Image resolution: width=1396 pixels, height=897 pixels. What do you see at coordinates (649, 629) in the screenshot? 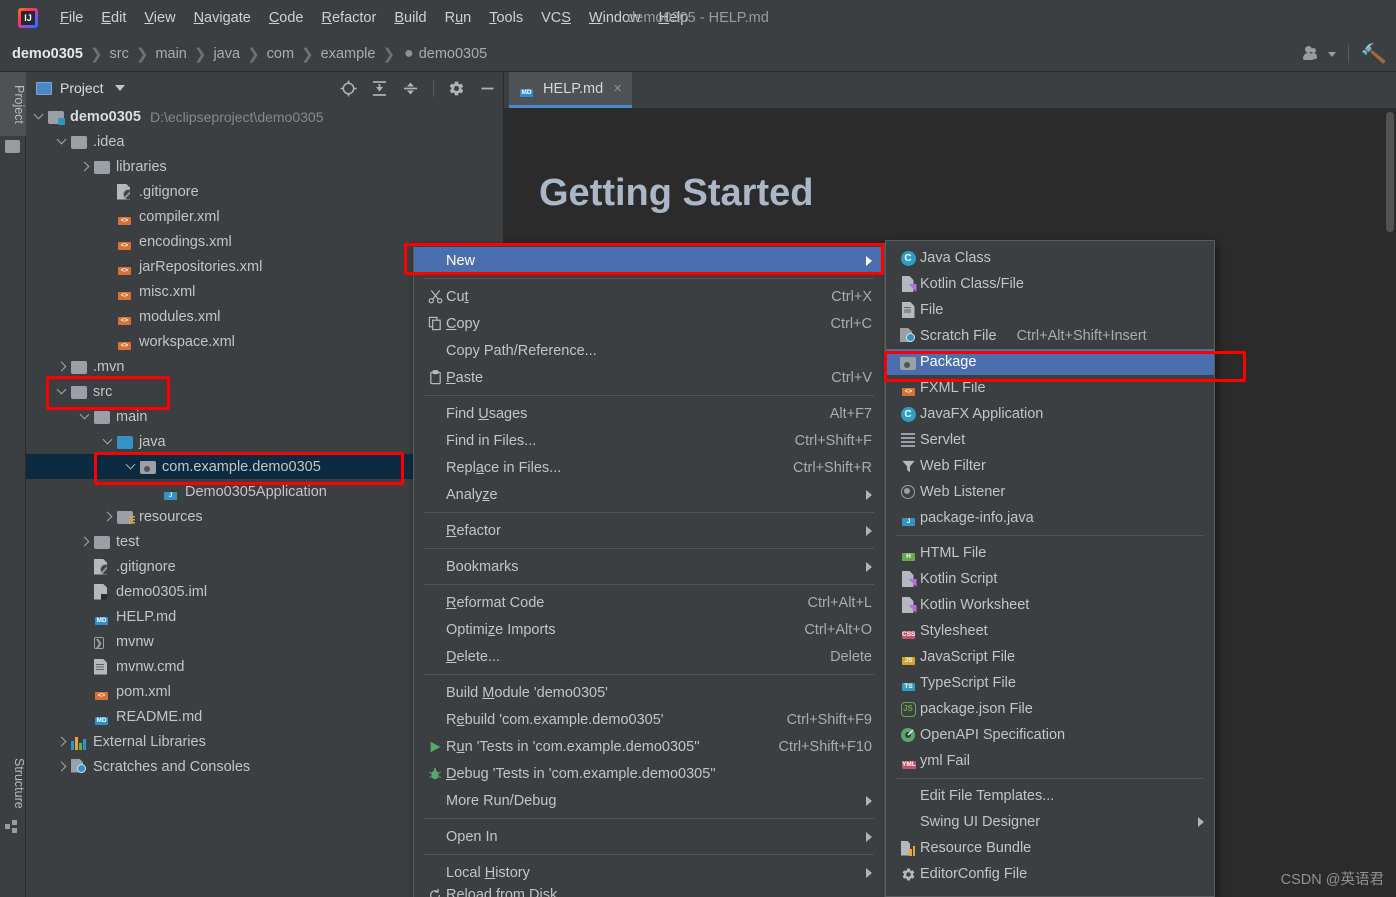
I see `menu-item-optimize-imports: Optimize Imports Ctrl+Alt+O` at bounding box center [649, 629].